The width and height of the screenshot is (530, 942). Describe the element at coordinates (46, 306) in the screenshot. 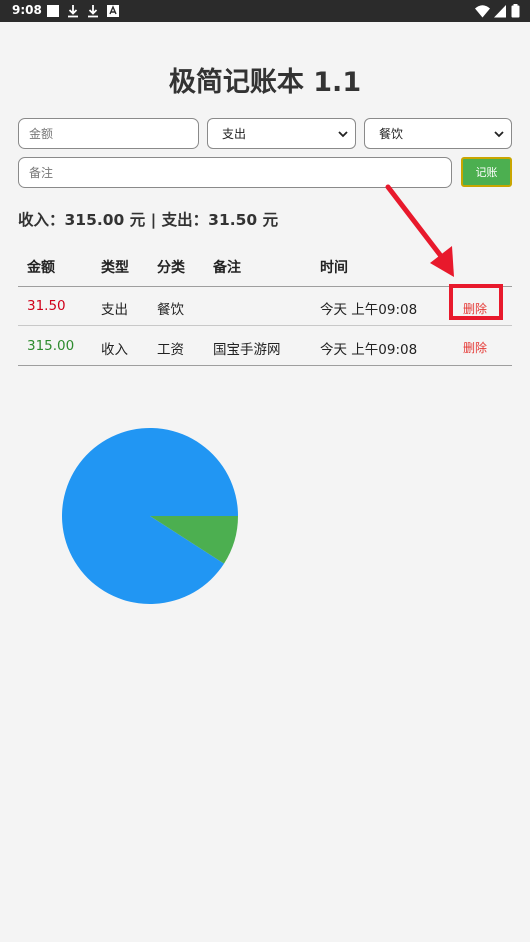

I see `row-amount: 31.50` at that location.